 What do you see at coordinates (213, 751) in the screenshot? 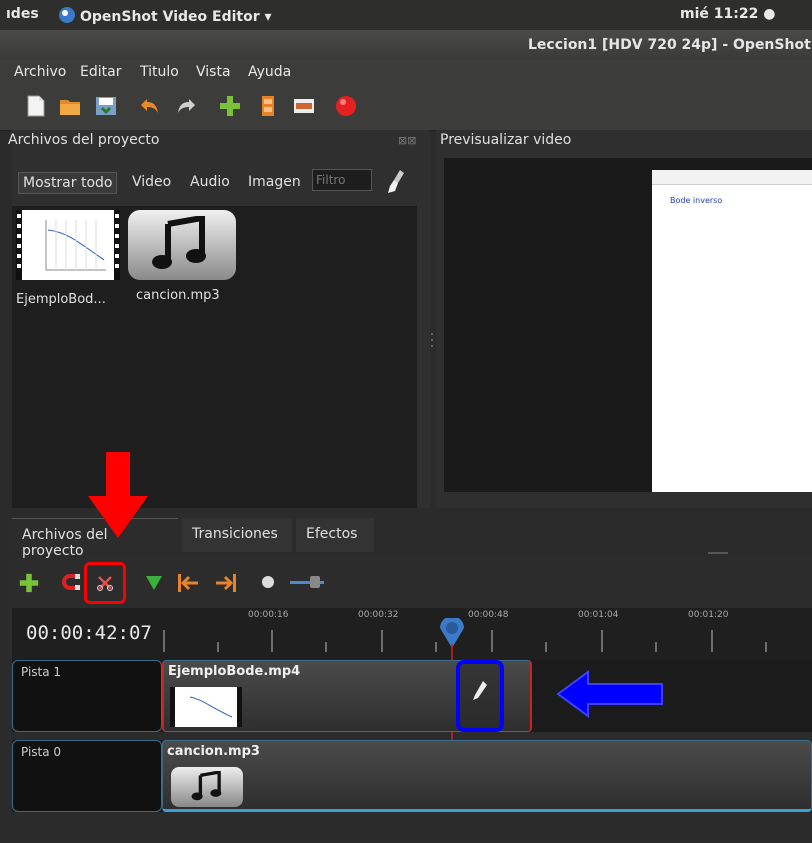
I see `clip-title: cancion.mp3` at bounding box center [213, 751].